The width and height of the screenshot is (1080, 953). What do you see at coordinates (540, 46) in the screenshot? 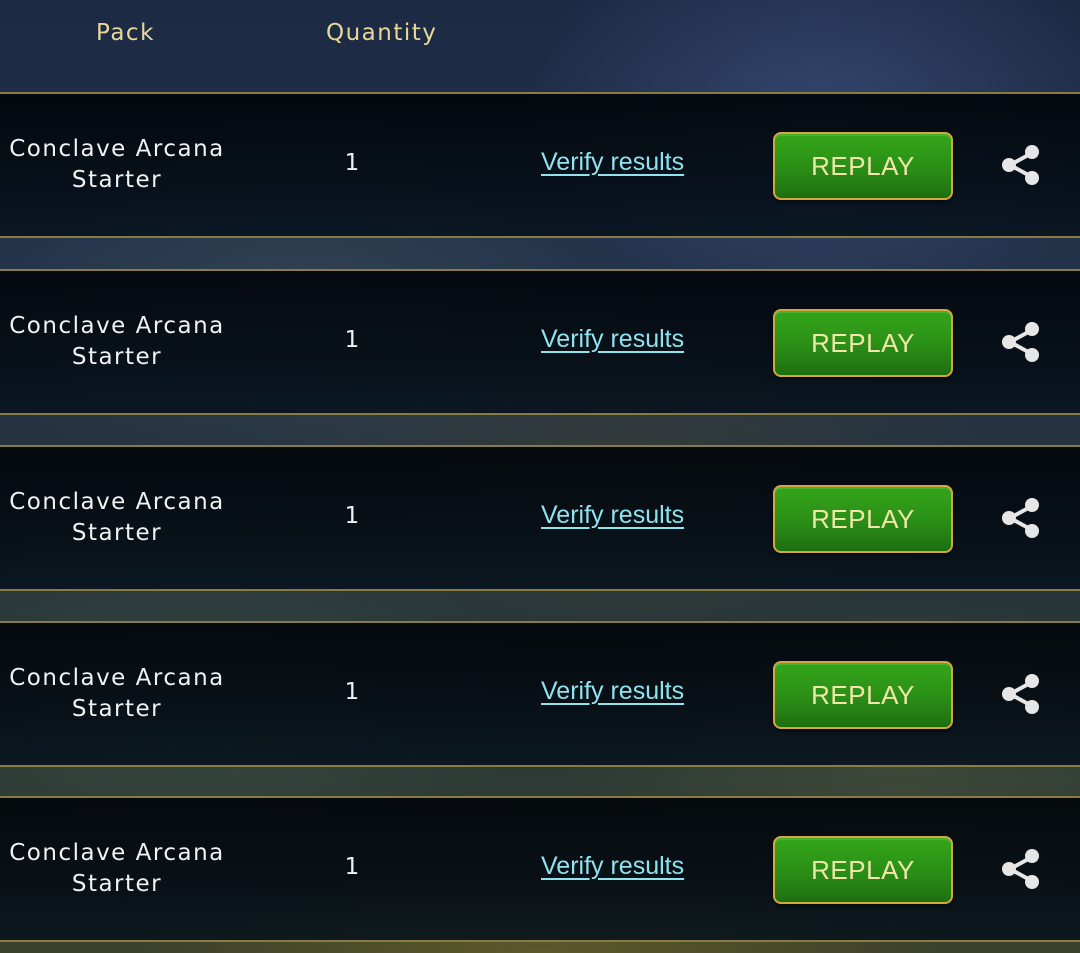
I see `table-header: Pack Quantity` at bounding box center [540, 46].